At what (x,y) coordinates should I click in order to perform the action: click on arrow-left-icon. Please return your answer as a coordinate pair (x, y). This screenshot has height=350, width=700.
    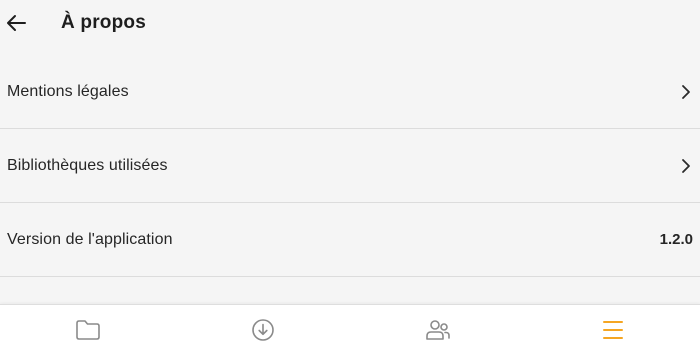
    Looking at the image, I should click on (16, 23).